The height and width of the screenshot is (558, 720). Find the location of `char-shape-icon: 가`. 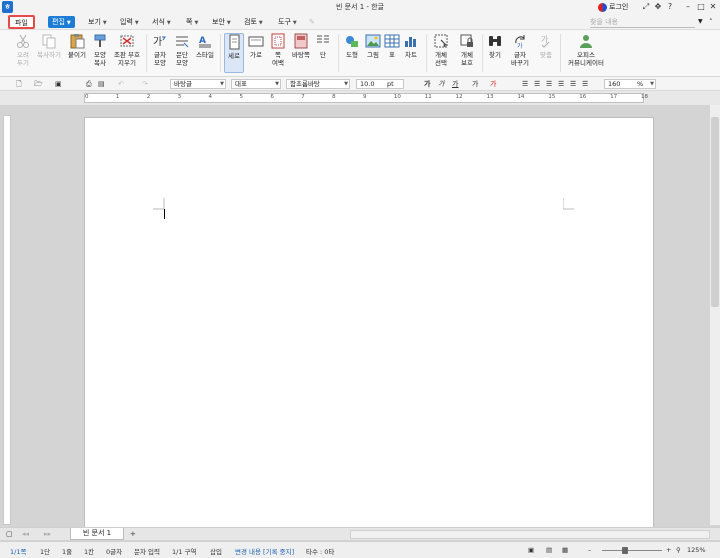

char-shape-icon: 가 is located at coordinates (160, 41).